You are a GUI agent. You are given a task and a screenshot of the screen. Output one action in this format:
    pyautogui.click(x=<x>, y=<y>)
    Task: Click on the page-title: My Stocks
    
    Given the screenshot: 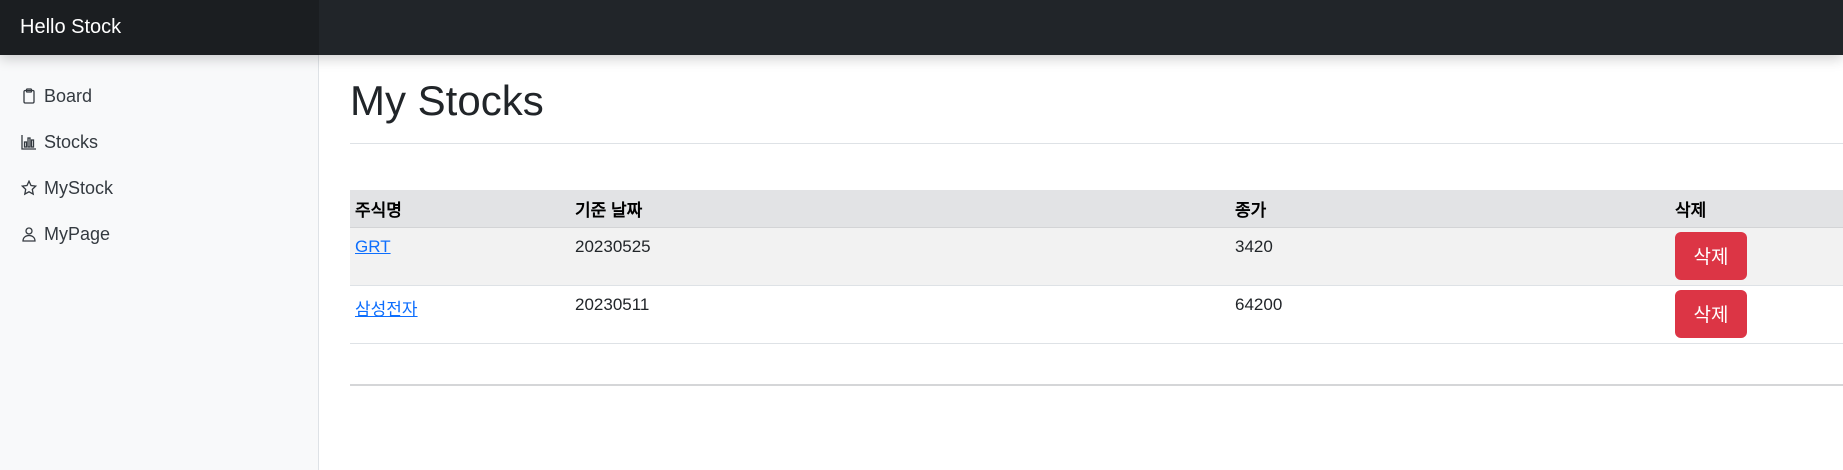 What is the action you would take?
    pyautogui.click(x=447, y=100)
    